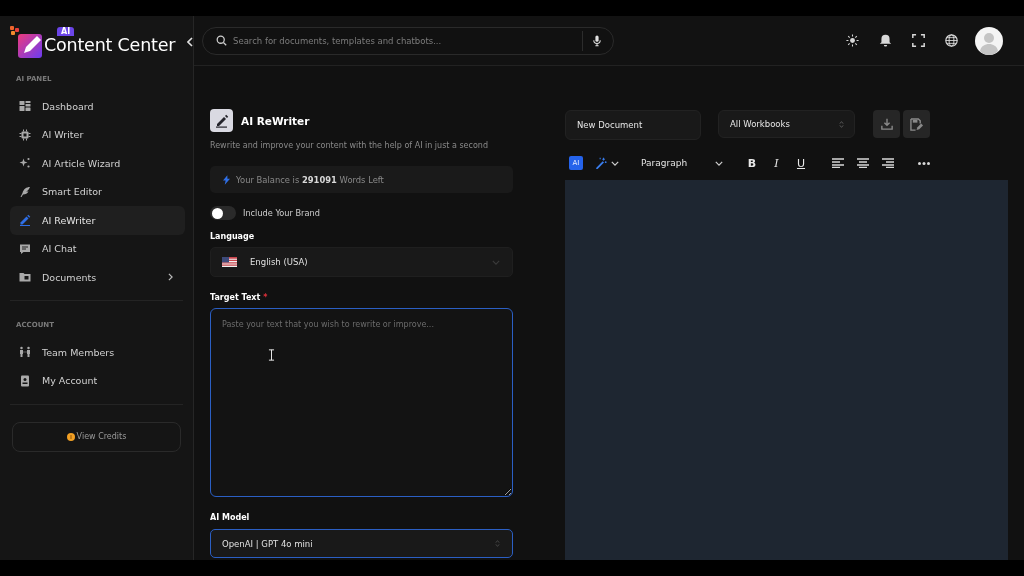  I want to click on page-title: AI ReWriter, so click(275, 120).